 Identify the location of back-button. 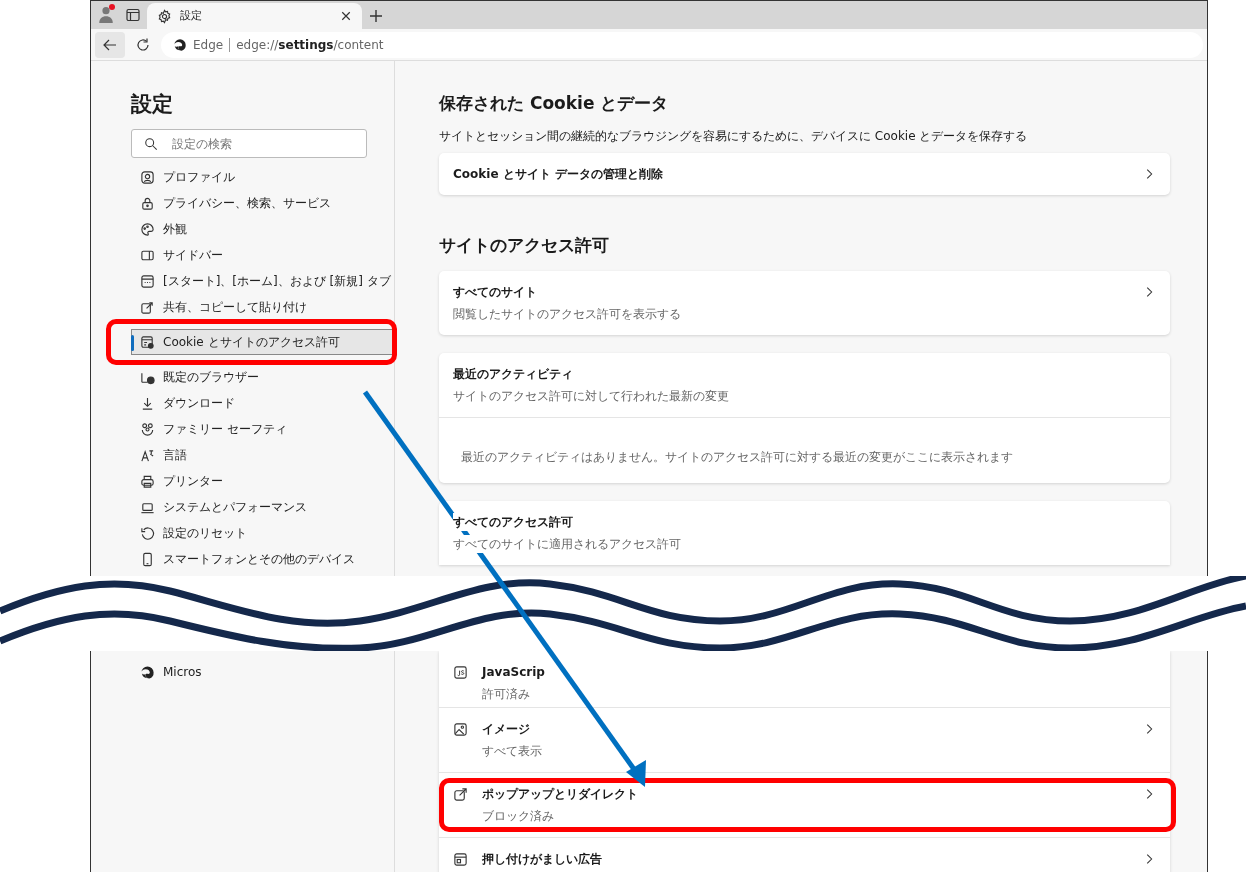
(110, 44).